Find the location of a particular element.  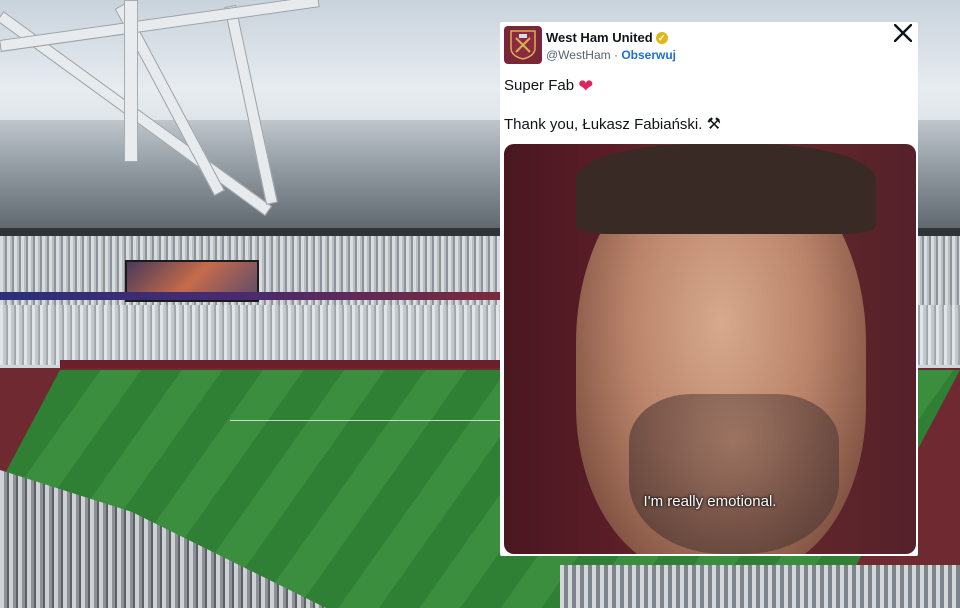

media-subtitle: I'm really emotional. is located at coordinates (710, 501).